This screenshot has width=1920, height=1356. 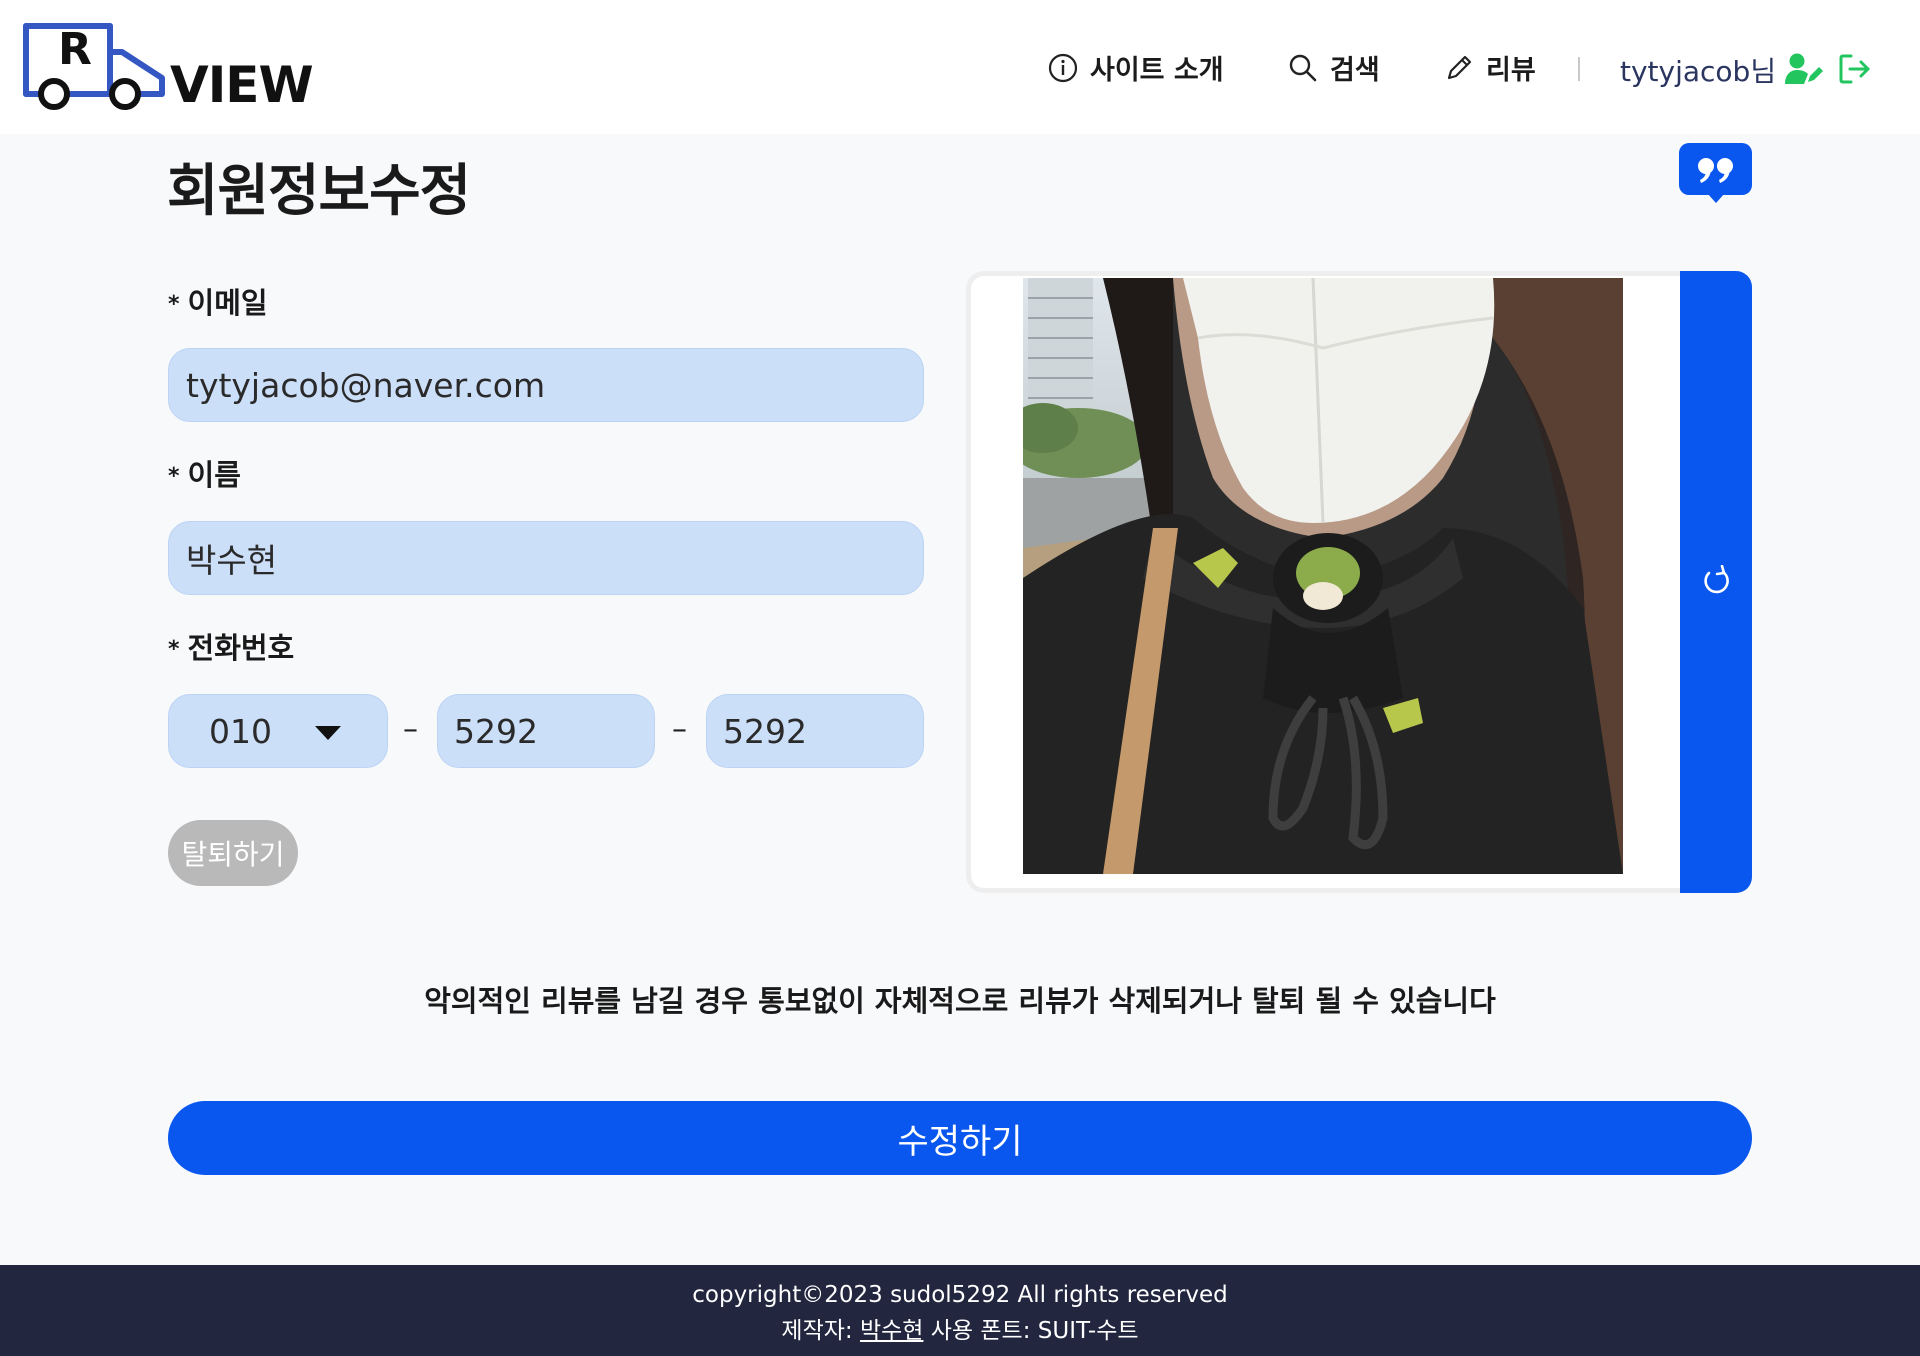 I want to click on nav-about: 사이트 소개, so click(x=1136, y=67).